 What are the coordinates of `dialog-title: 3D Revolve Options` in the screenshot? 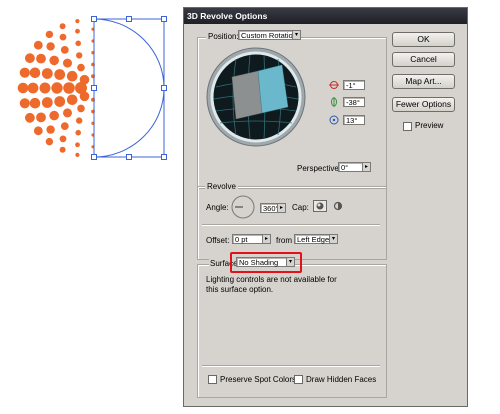 It's located at (325, 16).